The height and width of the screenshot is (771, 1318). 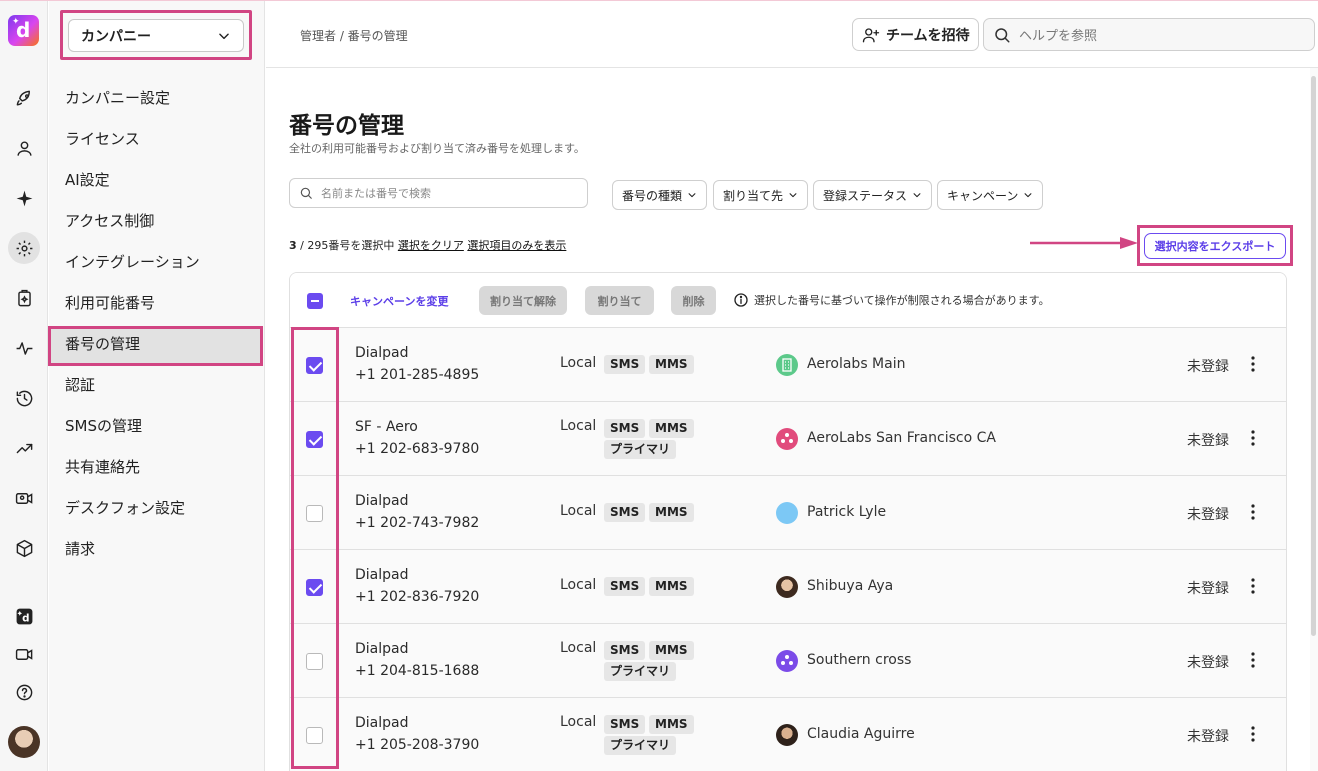 What do you see at coordinates (24, 398) in the screenshot?
I see `history-icon` at bounding box center [24, 398].